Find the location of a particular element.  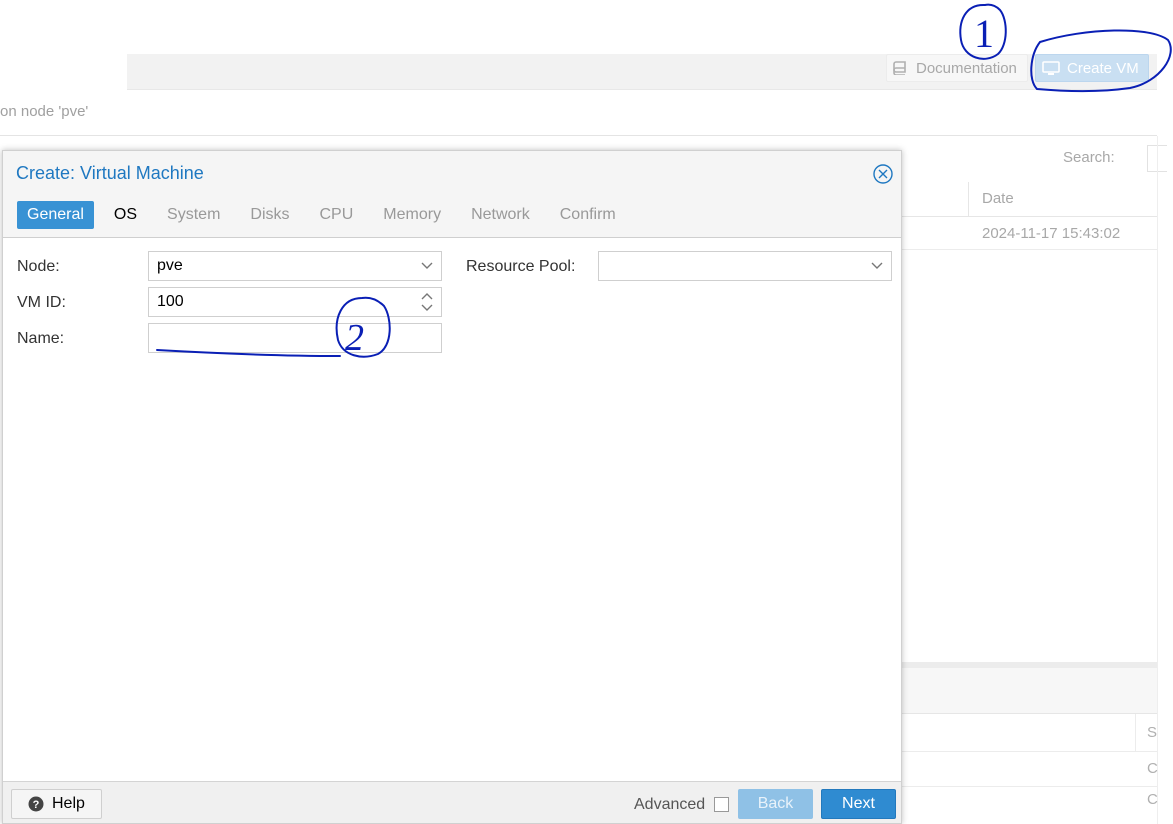

node-select: pve is located at coordinates (295, 266).